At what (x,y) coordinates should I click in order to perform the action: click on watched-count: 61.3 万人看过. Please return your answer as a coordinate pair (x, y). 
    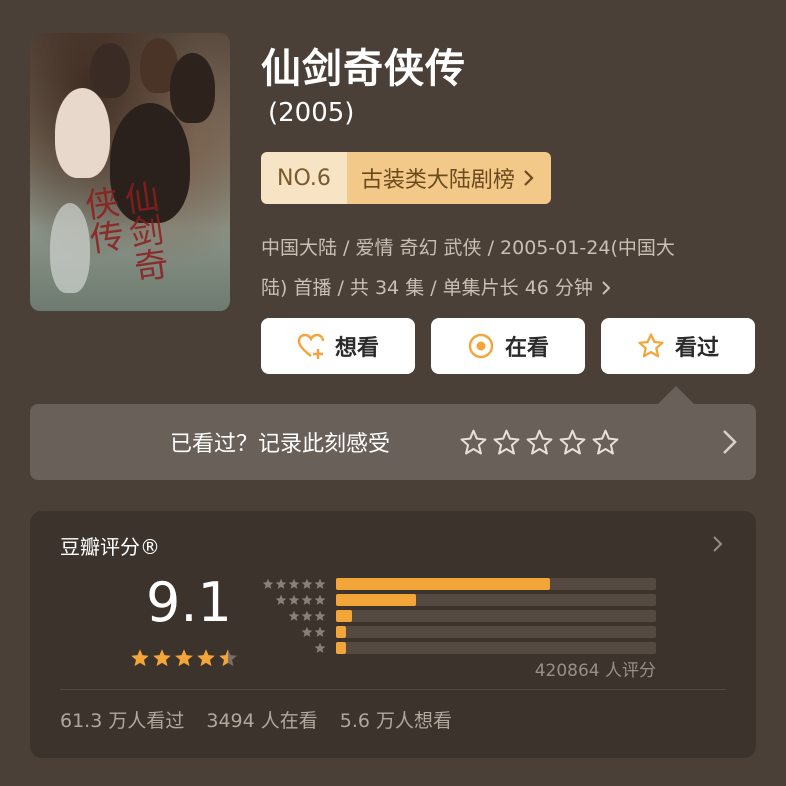
    Looking at the image, I should click on (122, 721).